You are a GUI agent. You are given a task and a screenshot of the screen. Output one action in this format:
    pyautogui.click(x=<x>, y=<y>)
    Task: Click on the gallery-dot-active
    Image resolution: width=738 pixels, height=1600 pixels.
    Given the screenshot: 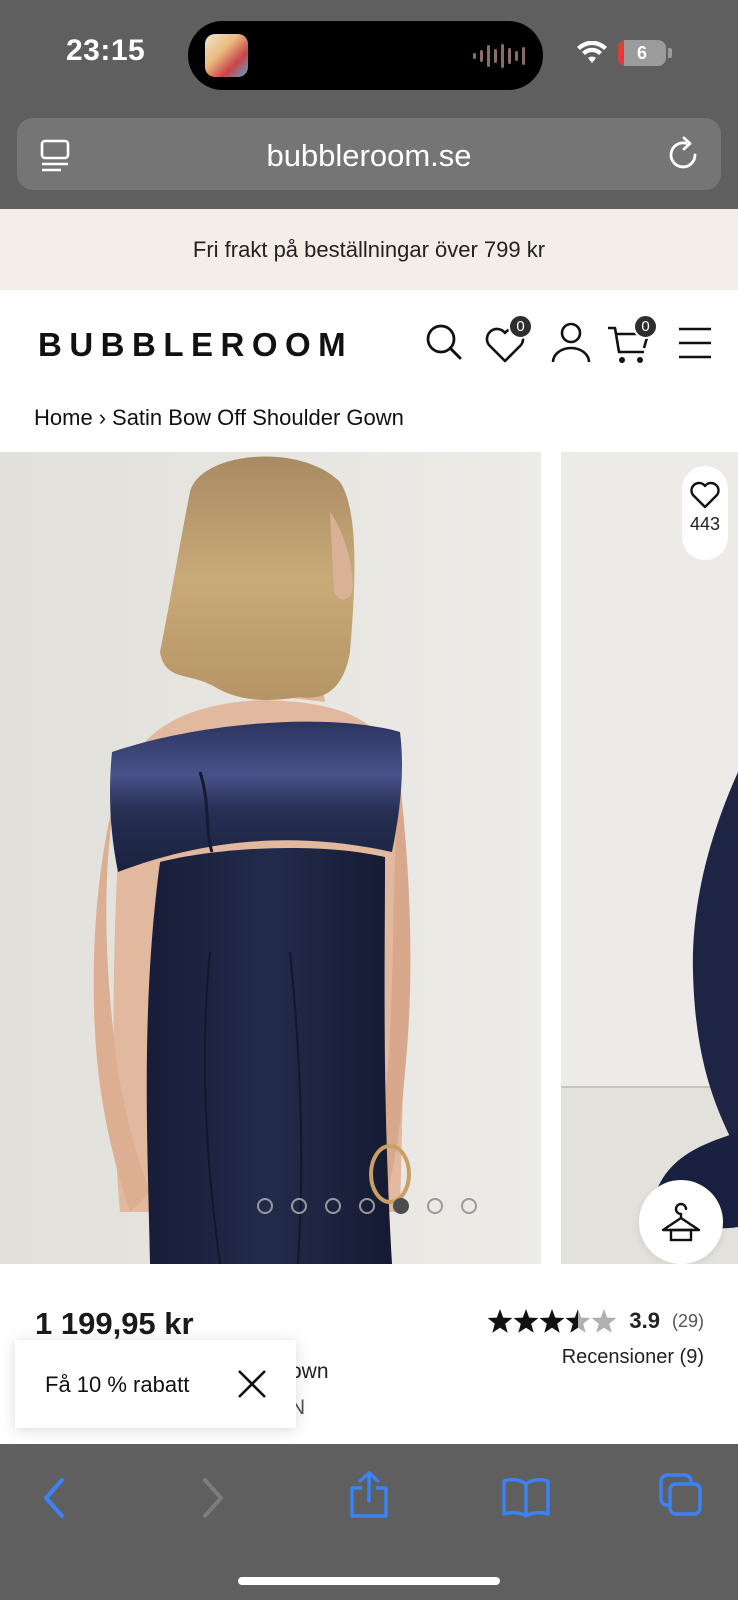 What is the action you would take?
    pyautogui.click(x=401, y=1206)
    